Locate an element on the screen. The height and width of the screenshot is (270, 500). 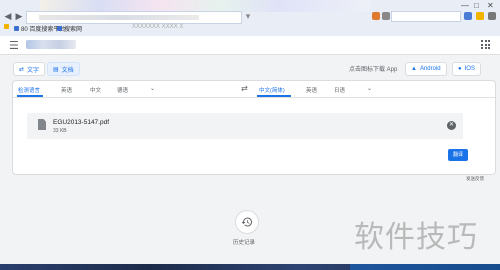
favorite-item: 搜索网 is located at coordinates (69, 28).